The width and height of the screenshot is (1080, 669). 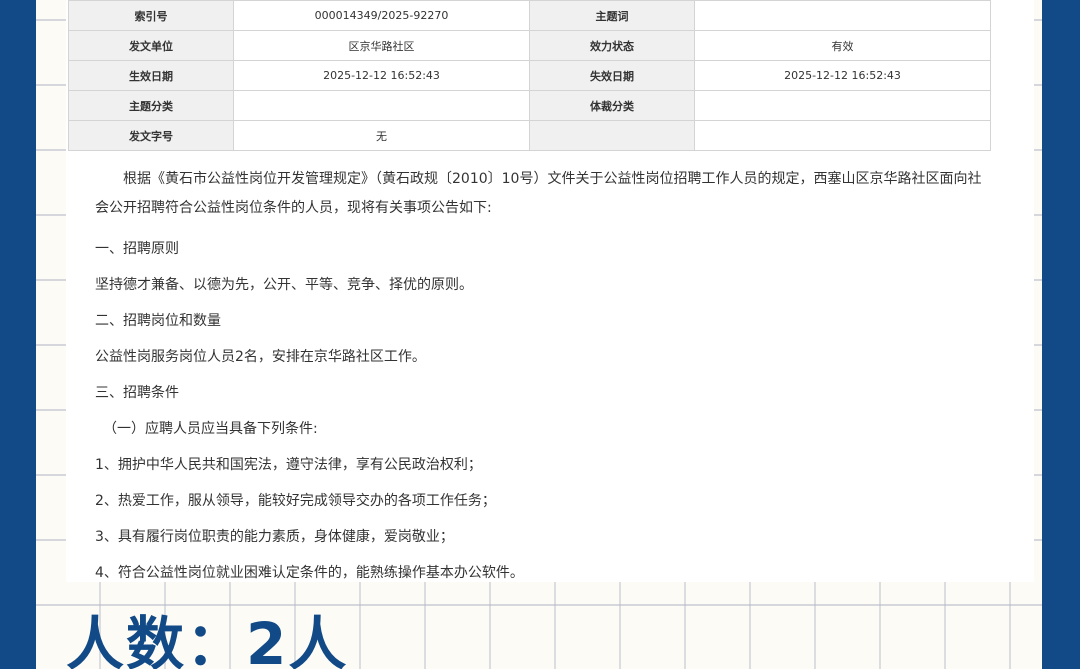 I want to click on subsection-heading: （一）应聘人员应当具备下列条件:, so click(x=210, y=429).